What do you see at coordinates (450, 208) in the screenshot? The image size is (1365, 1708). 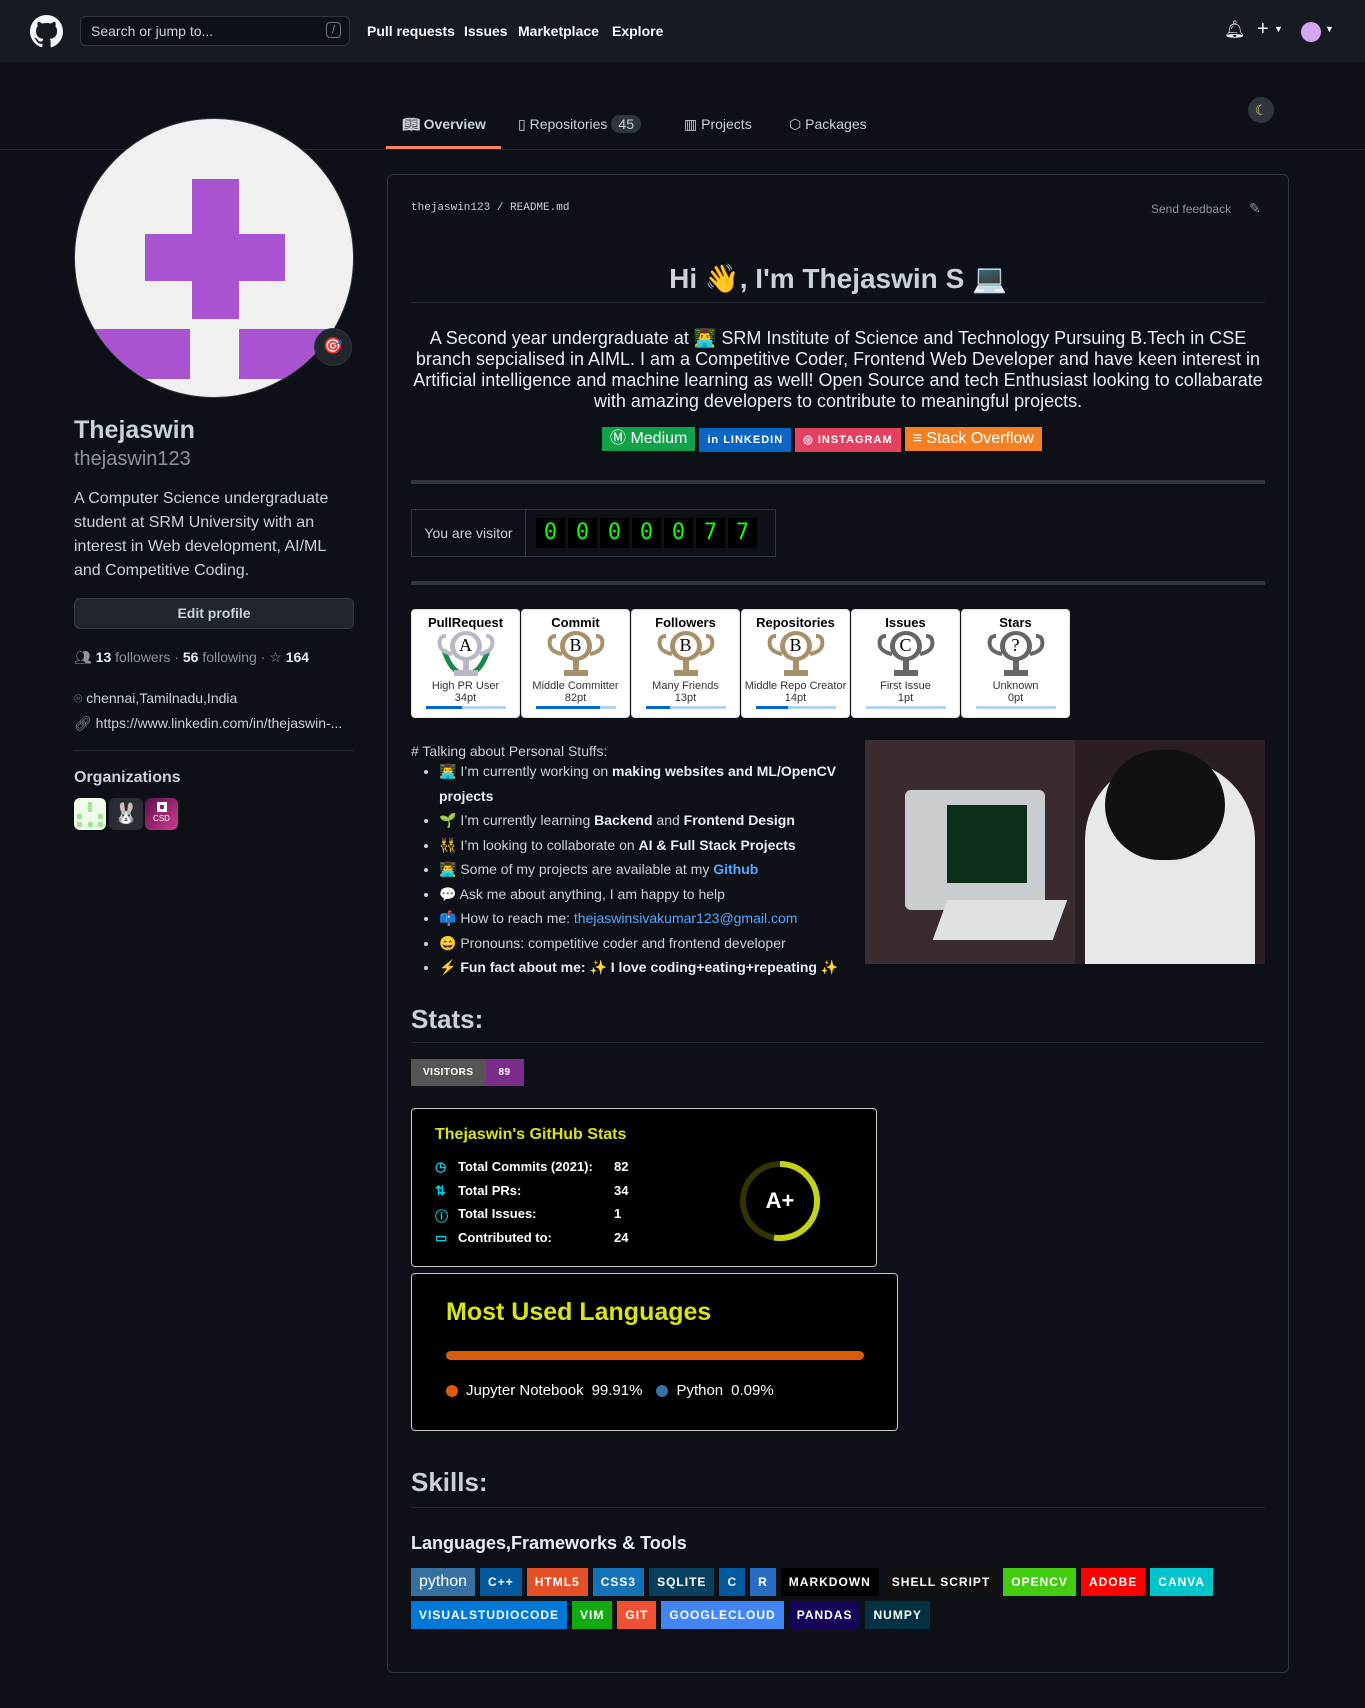 I see `readme-user-link: thejaswin123` at bounding box center [450, 208].